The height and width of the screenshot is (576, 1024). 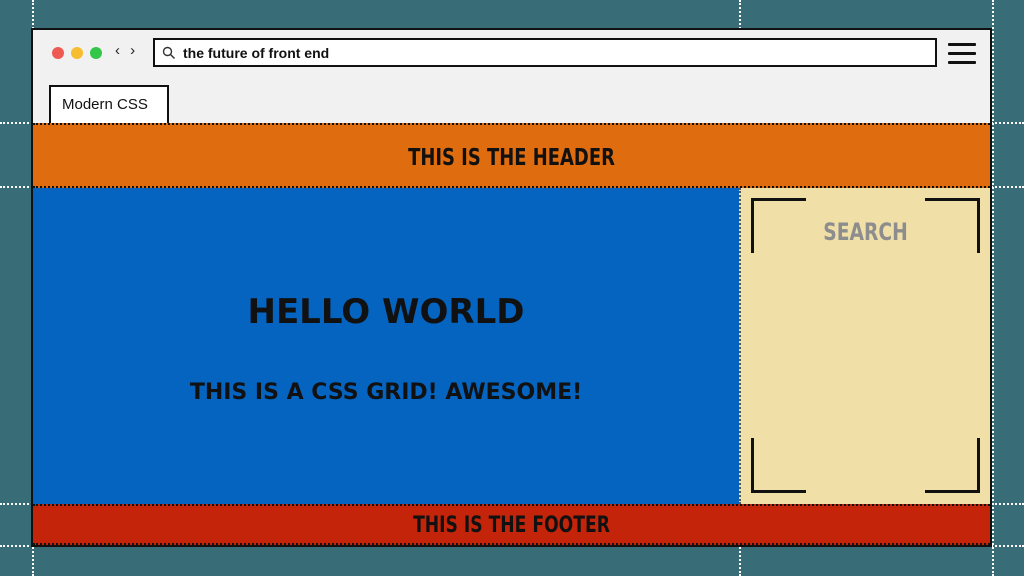 What do you see at coordinates (168, 52) in the screenshot?
I see `search-icon` at bounding box center [168, 52].